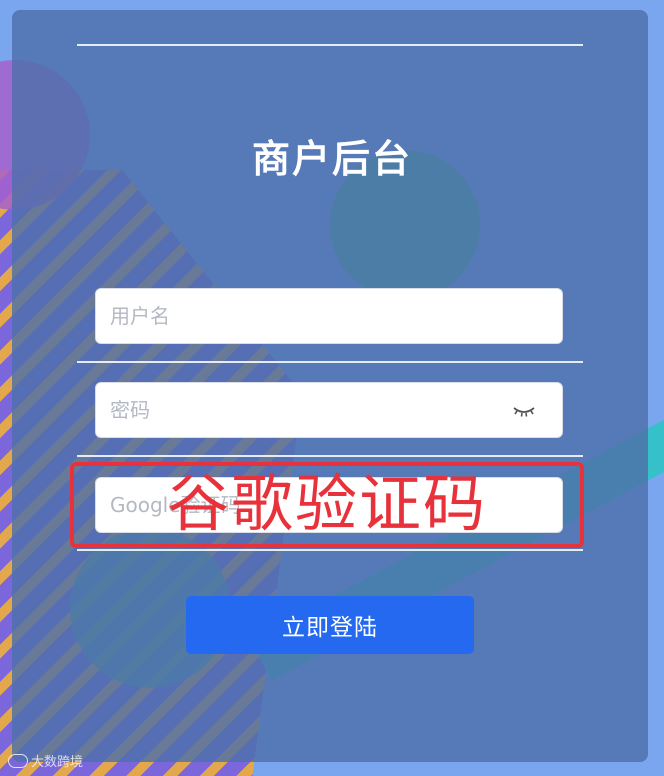  I want to click on watermark-logo-icon, so click(18, 760).